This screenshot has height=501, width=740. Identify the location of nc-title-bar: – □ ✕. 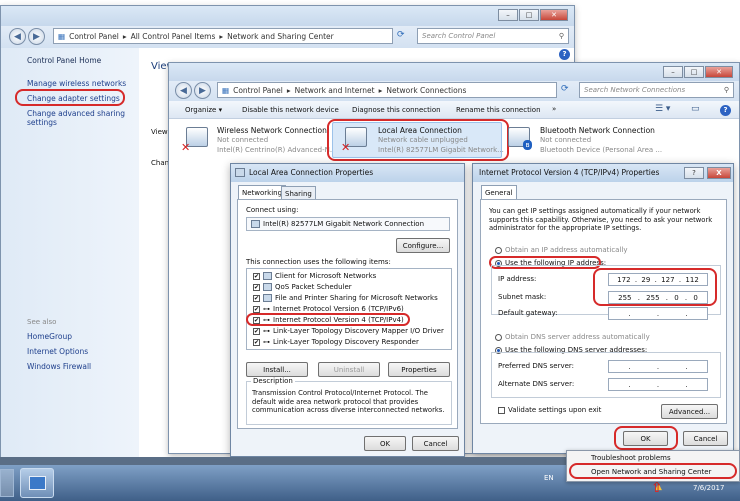
(454, 72).